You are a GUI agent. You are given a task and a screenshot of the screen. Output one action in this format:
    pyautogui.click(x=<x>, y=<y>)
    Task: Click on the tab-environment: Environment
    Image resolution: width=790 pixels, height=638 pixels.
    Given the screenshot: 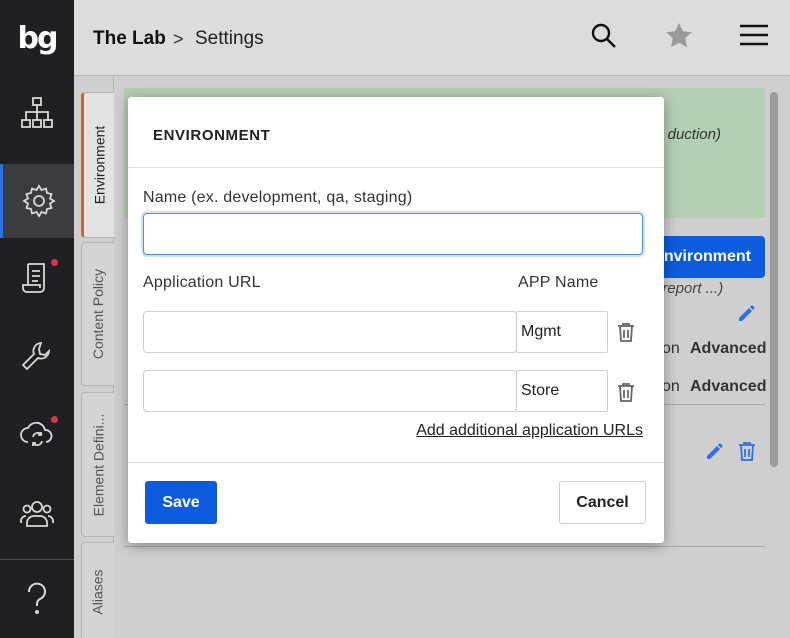 What is the action you would take?
    pyautogui.click(x=97, y=165)
    